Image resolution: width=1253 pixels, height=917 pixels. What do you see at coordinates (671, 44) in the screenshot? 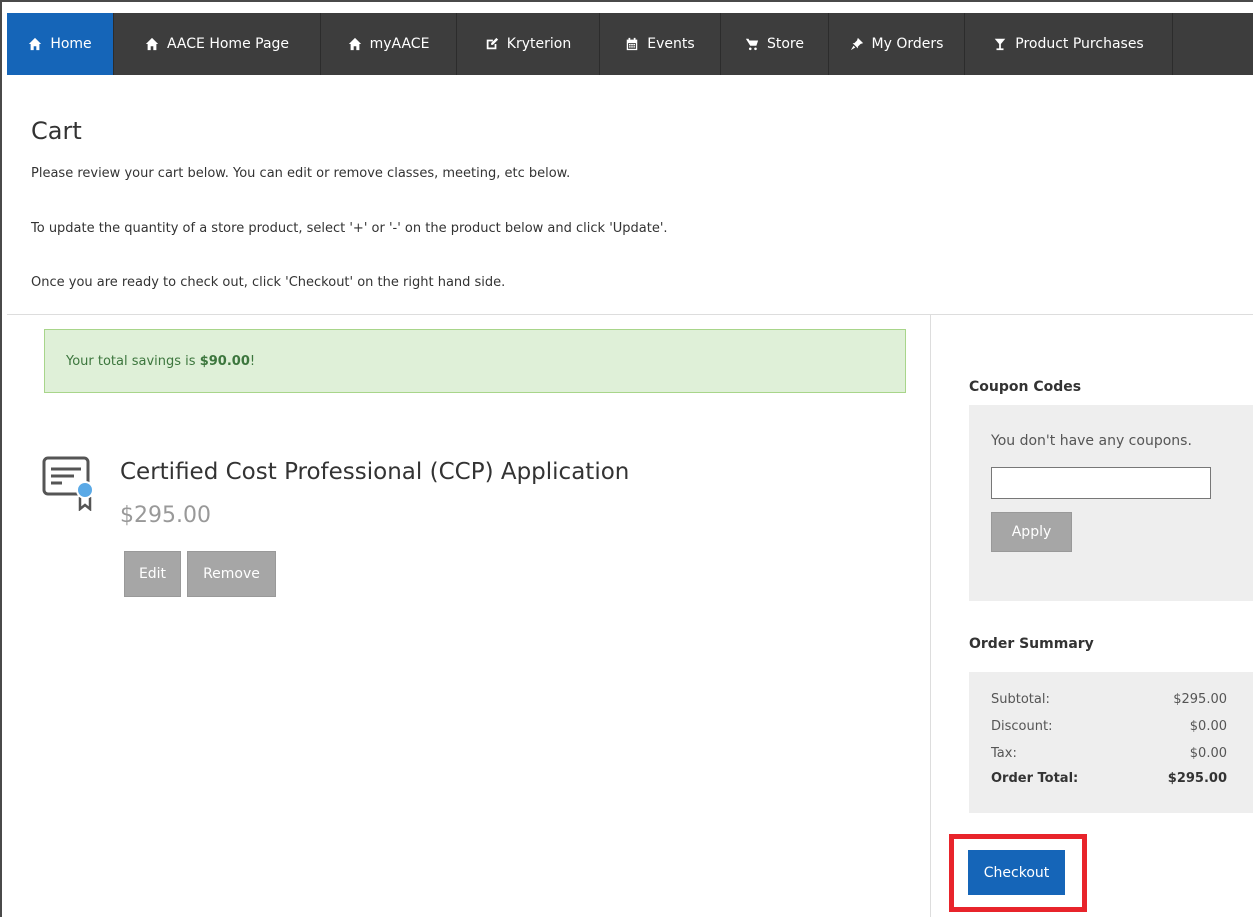
I see `nav-item-label: Events` at bounding box center [671, 44].